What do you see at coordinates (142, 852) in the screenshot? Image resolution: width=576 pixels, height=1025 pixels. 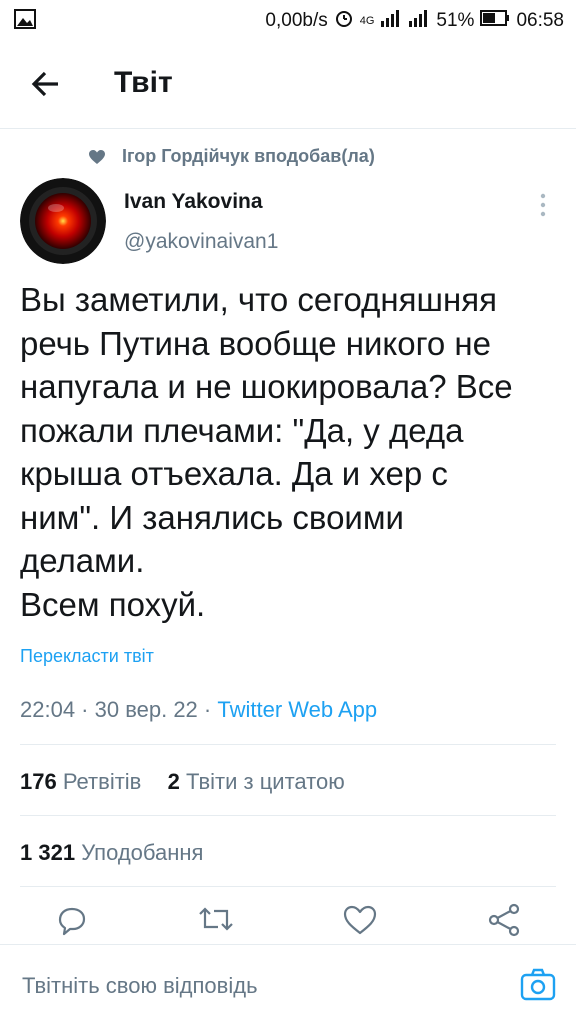 I see `likes-label: Уподобання` at bounding box center [142, 852].